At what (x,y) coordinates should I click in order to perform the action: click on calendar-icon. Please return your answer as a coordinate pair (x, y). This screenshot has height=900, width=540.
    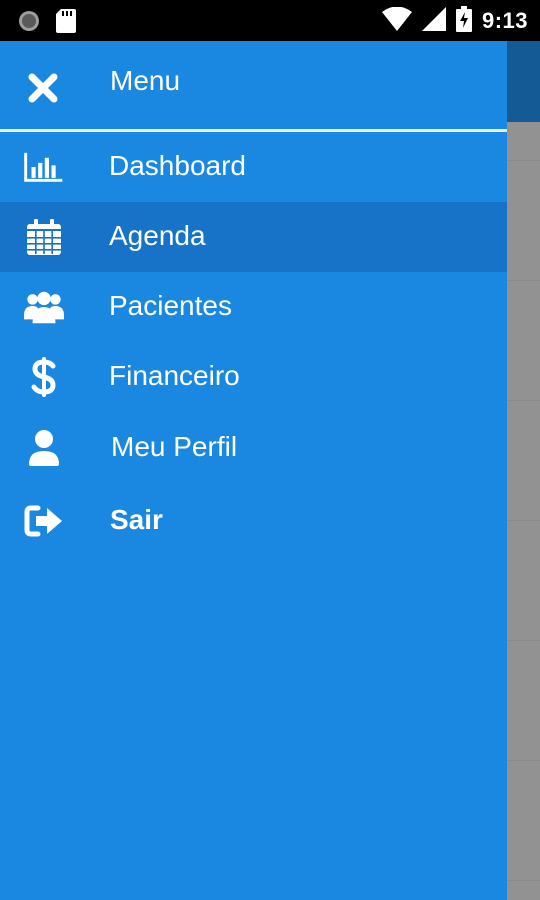
    Looking at the image, I should click on (44, 237).